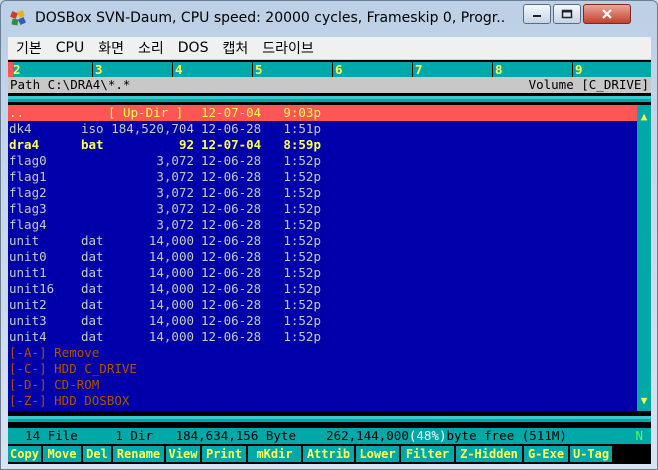 The image size is (658, 470). What do you see at coordinates (231, 112) in the screenshot?
I see `file-date: 12-07-04` at bounding box center [231, 112].